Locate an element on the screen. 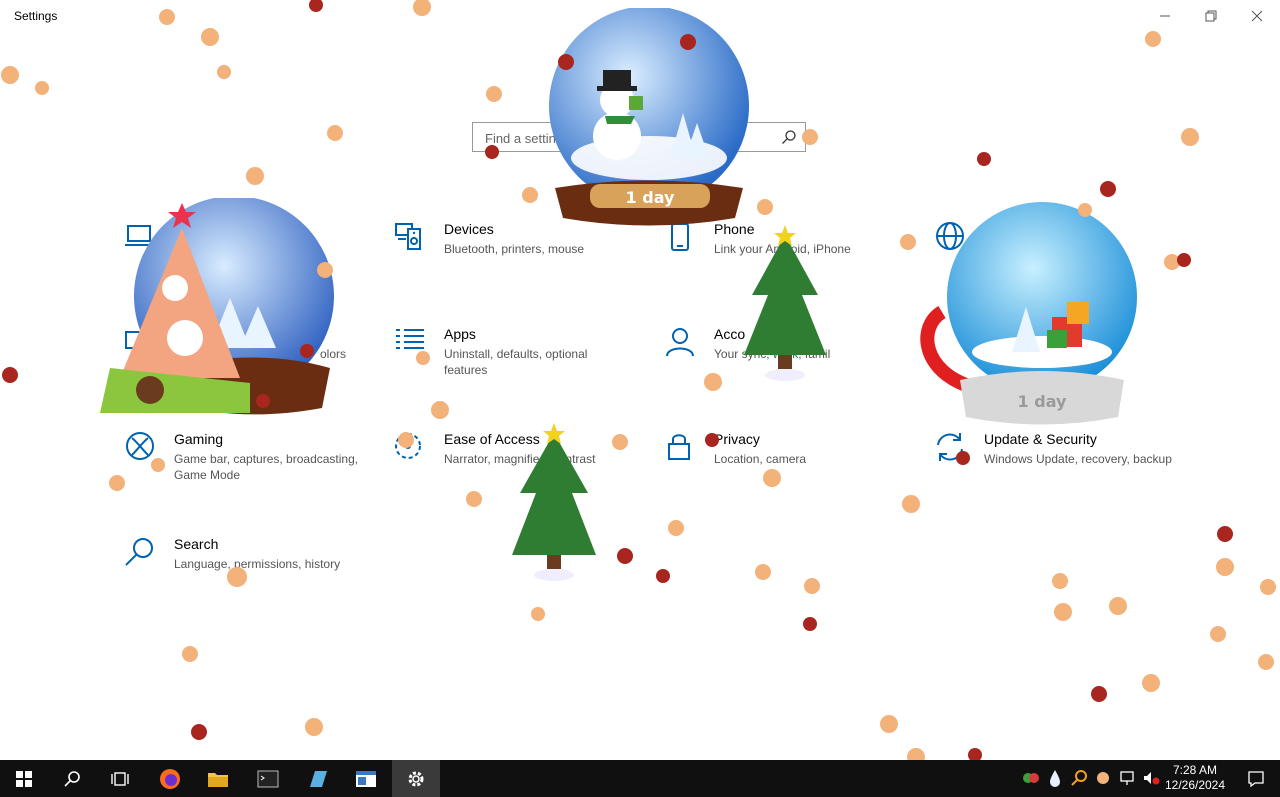 This screenshot has height=797, width=1280. taskbar-clock: 7:28 AM 12/26/2024 is located at coordinates (1195, 778).